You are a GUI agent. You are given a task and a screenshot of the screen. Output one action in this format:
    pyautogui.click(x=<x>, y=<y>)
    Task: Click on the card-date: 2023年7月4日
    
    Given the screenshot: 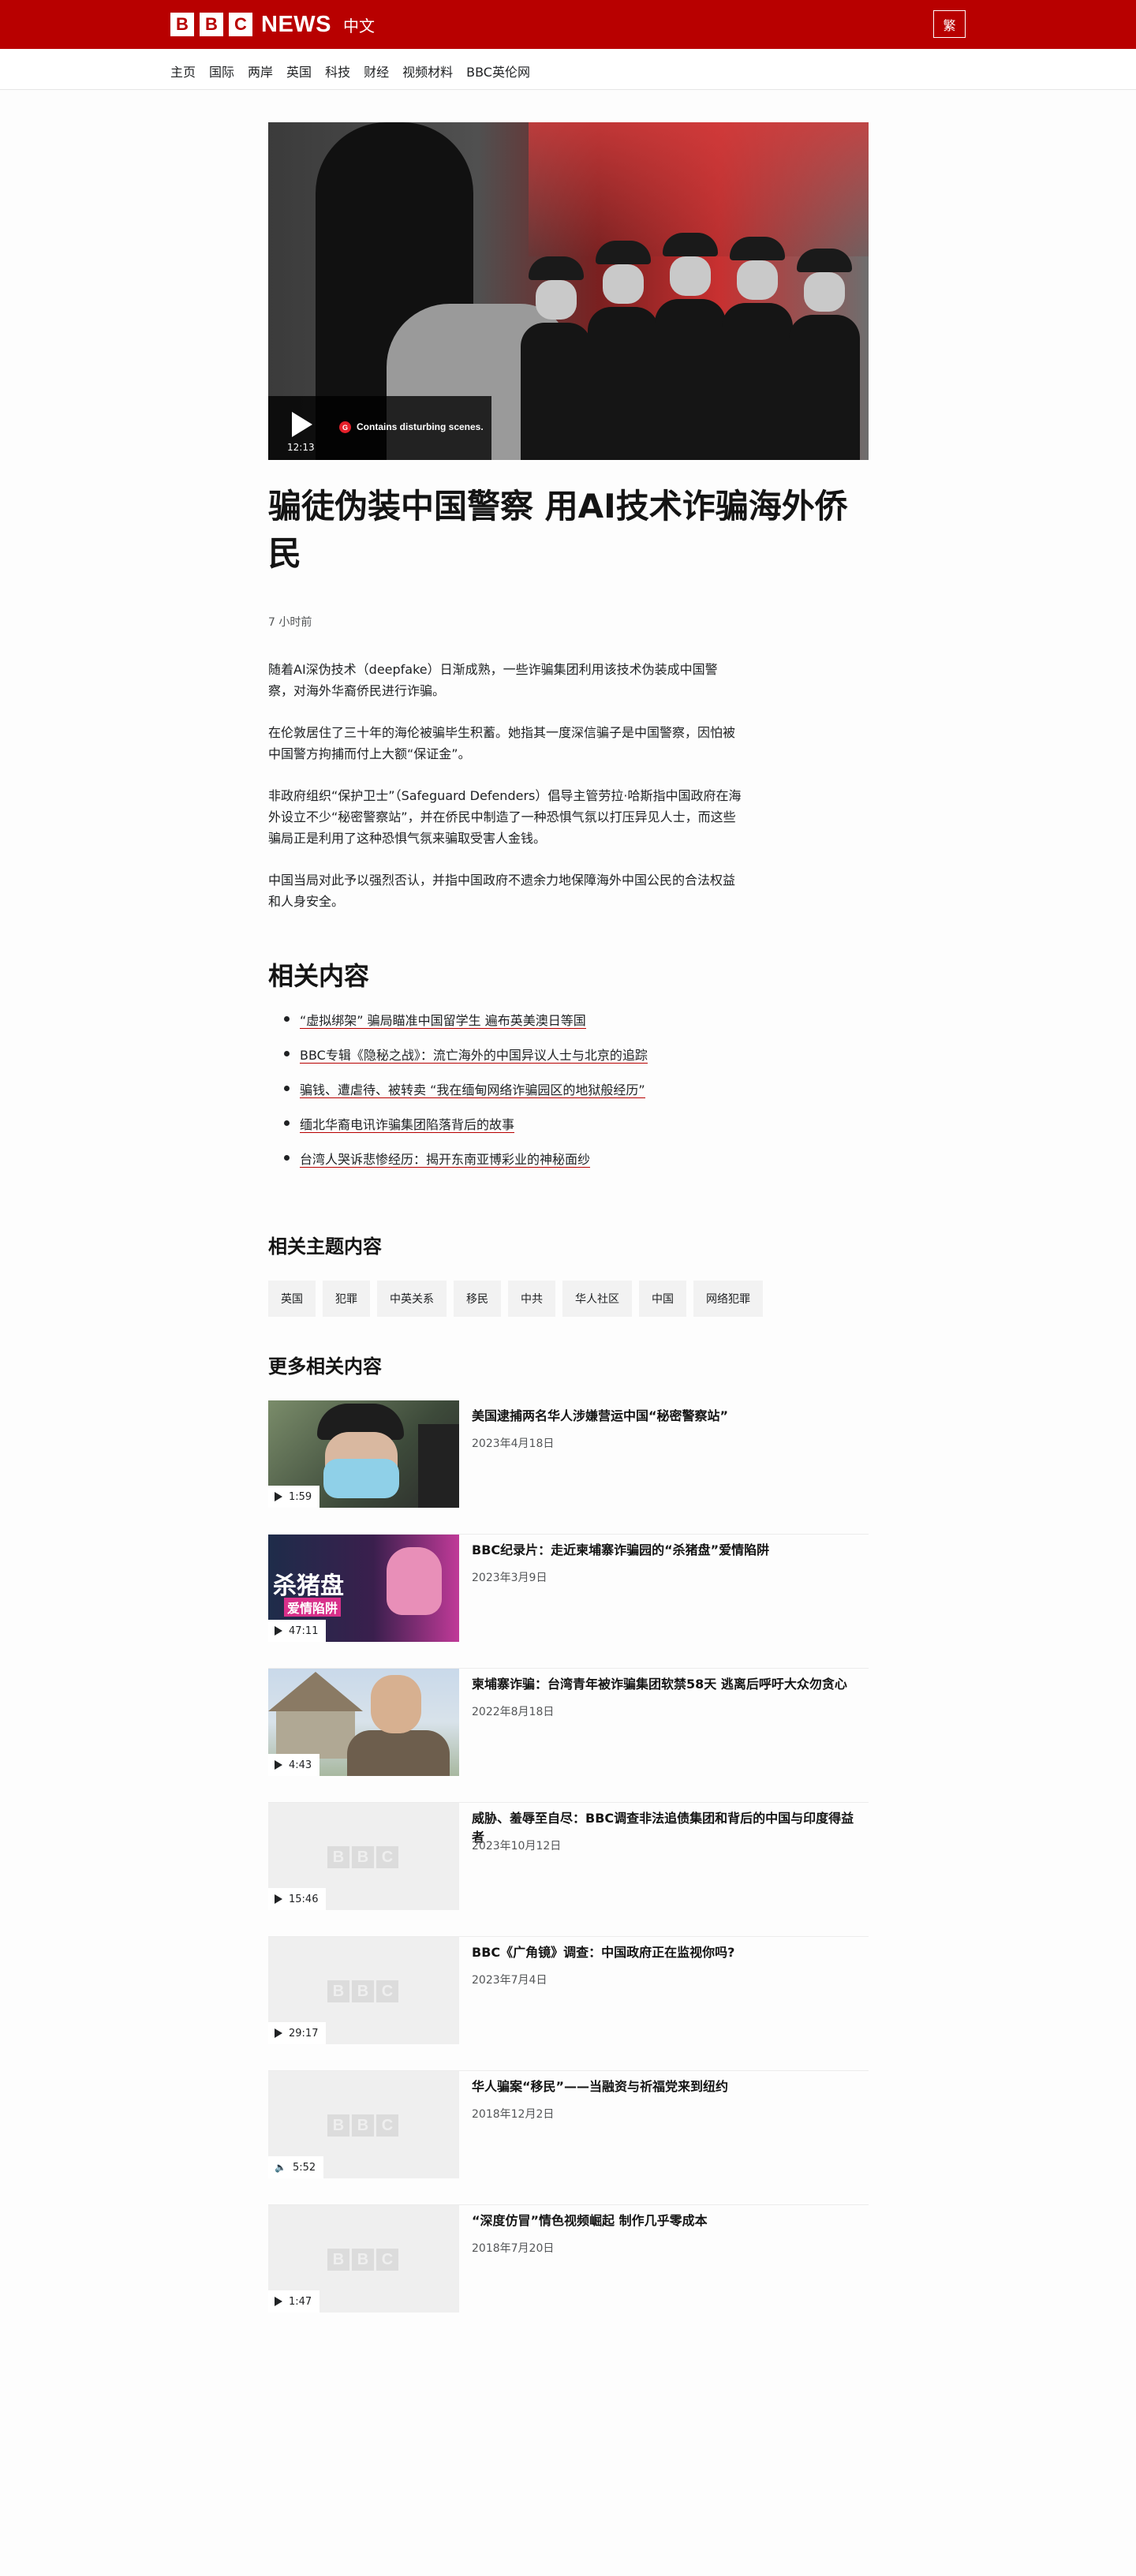 What is the action you would take?
    pyautogui.click(x=510, y=1980)
    